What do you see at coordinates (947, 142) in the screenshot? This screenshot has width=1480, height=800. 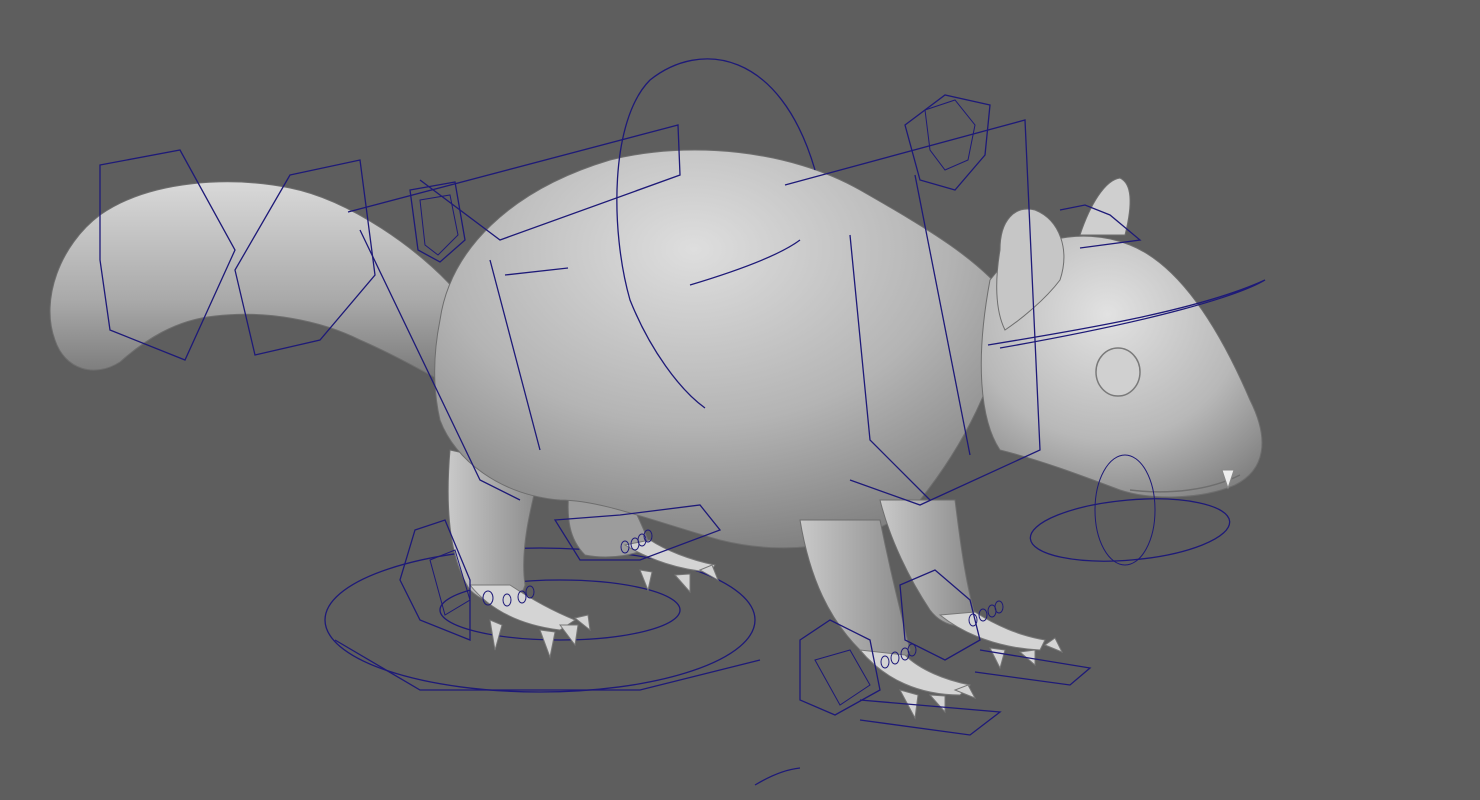 I see `head-control` at bounding box center [947, 142].